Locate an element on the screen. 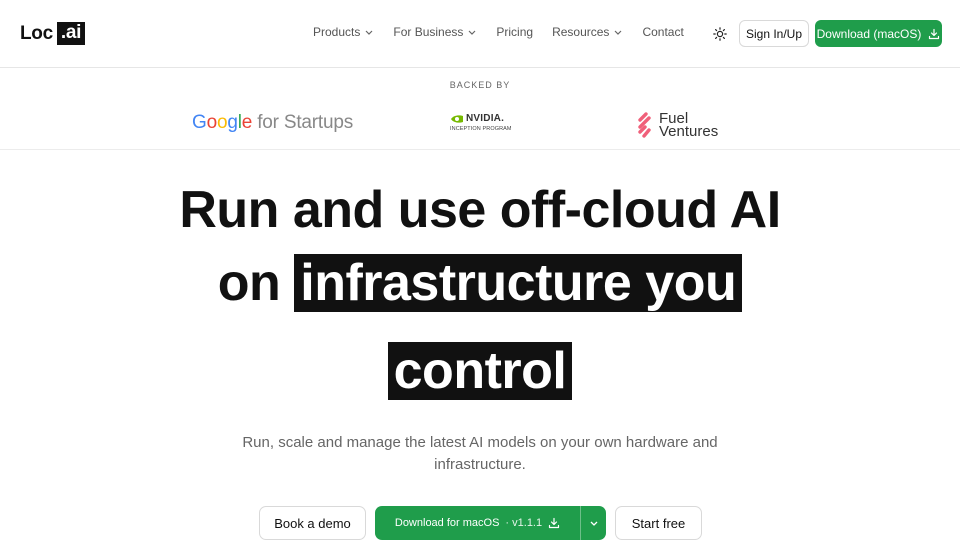  download-macos-cta-button: Download for macOS · v1.1.1 is located at coordinates (477, 523).